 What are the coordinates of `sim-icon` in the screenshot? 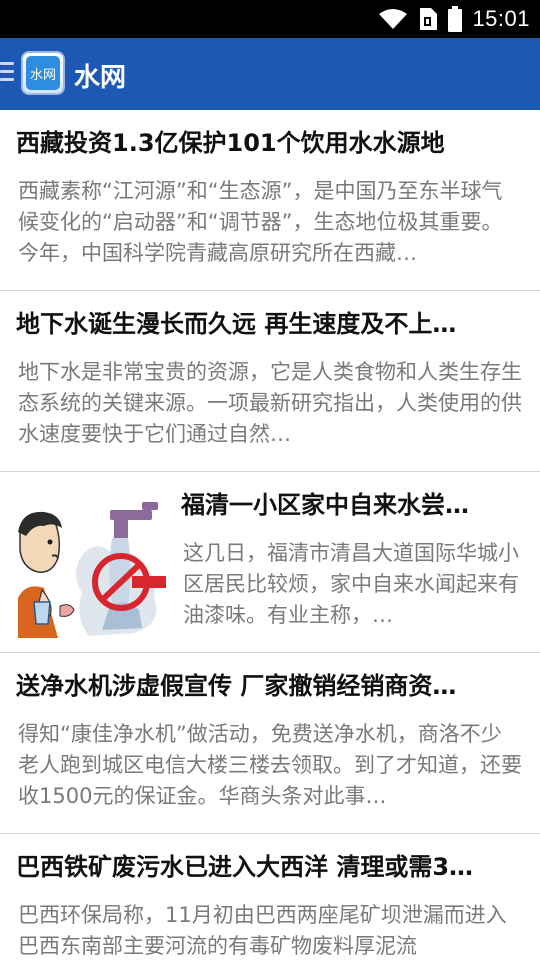 It's located at (429, 19).